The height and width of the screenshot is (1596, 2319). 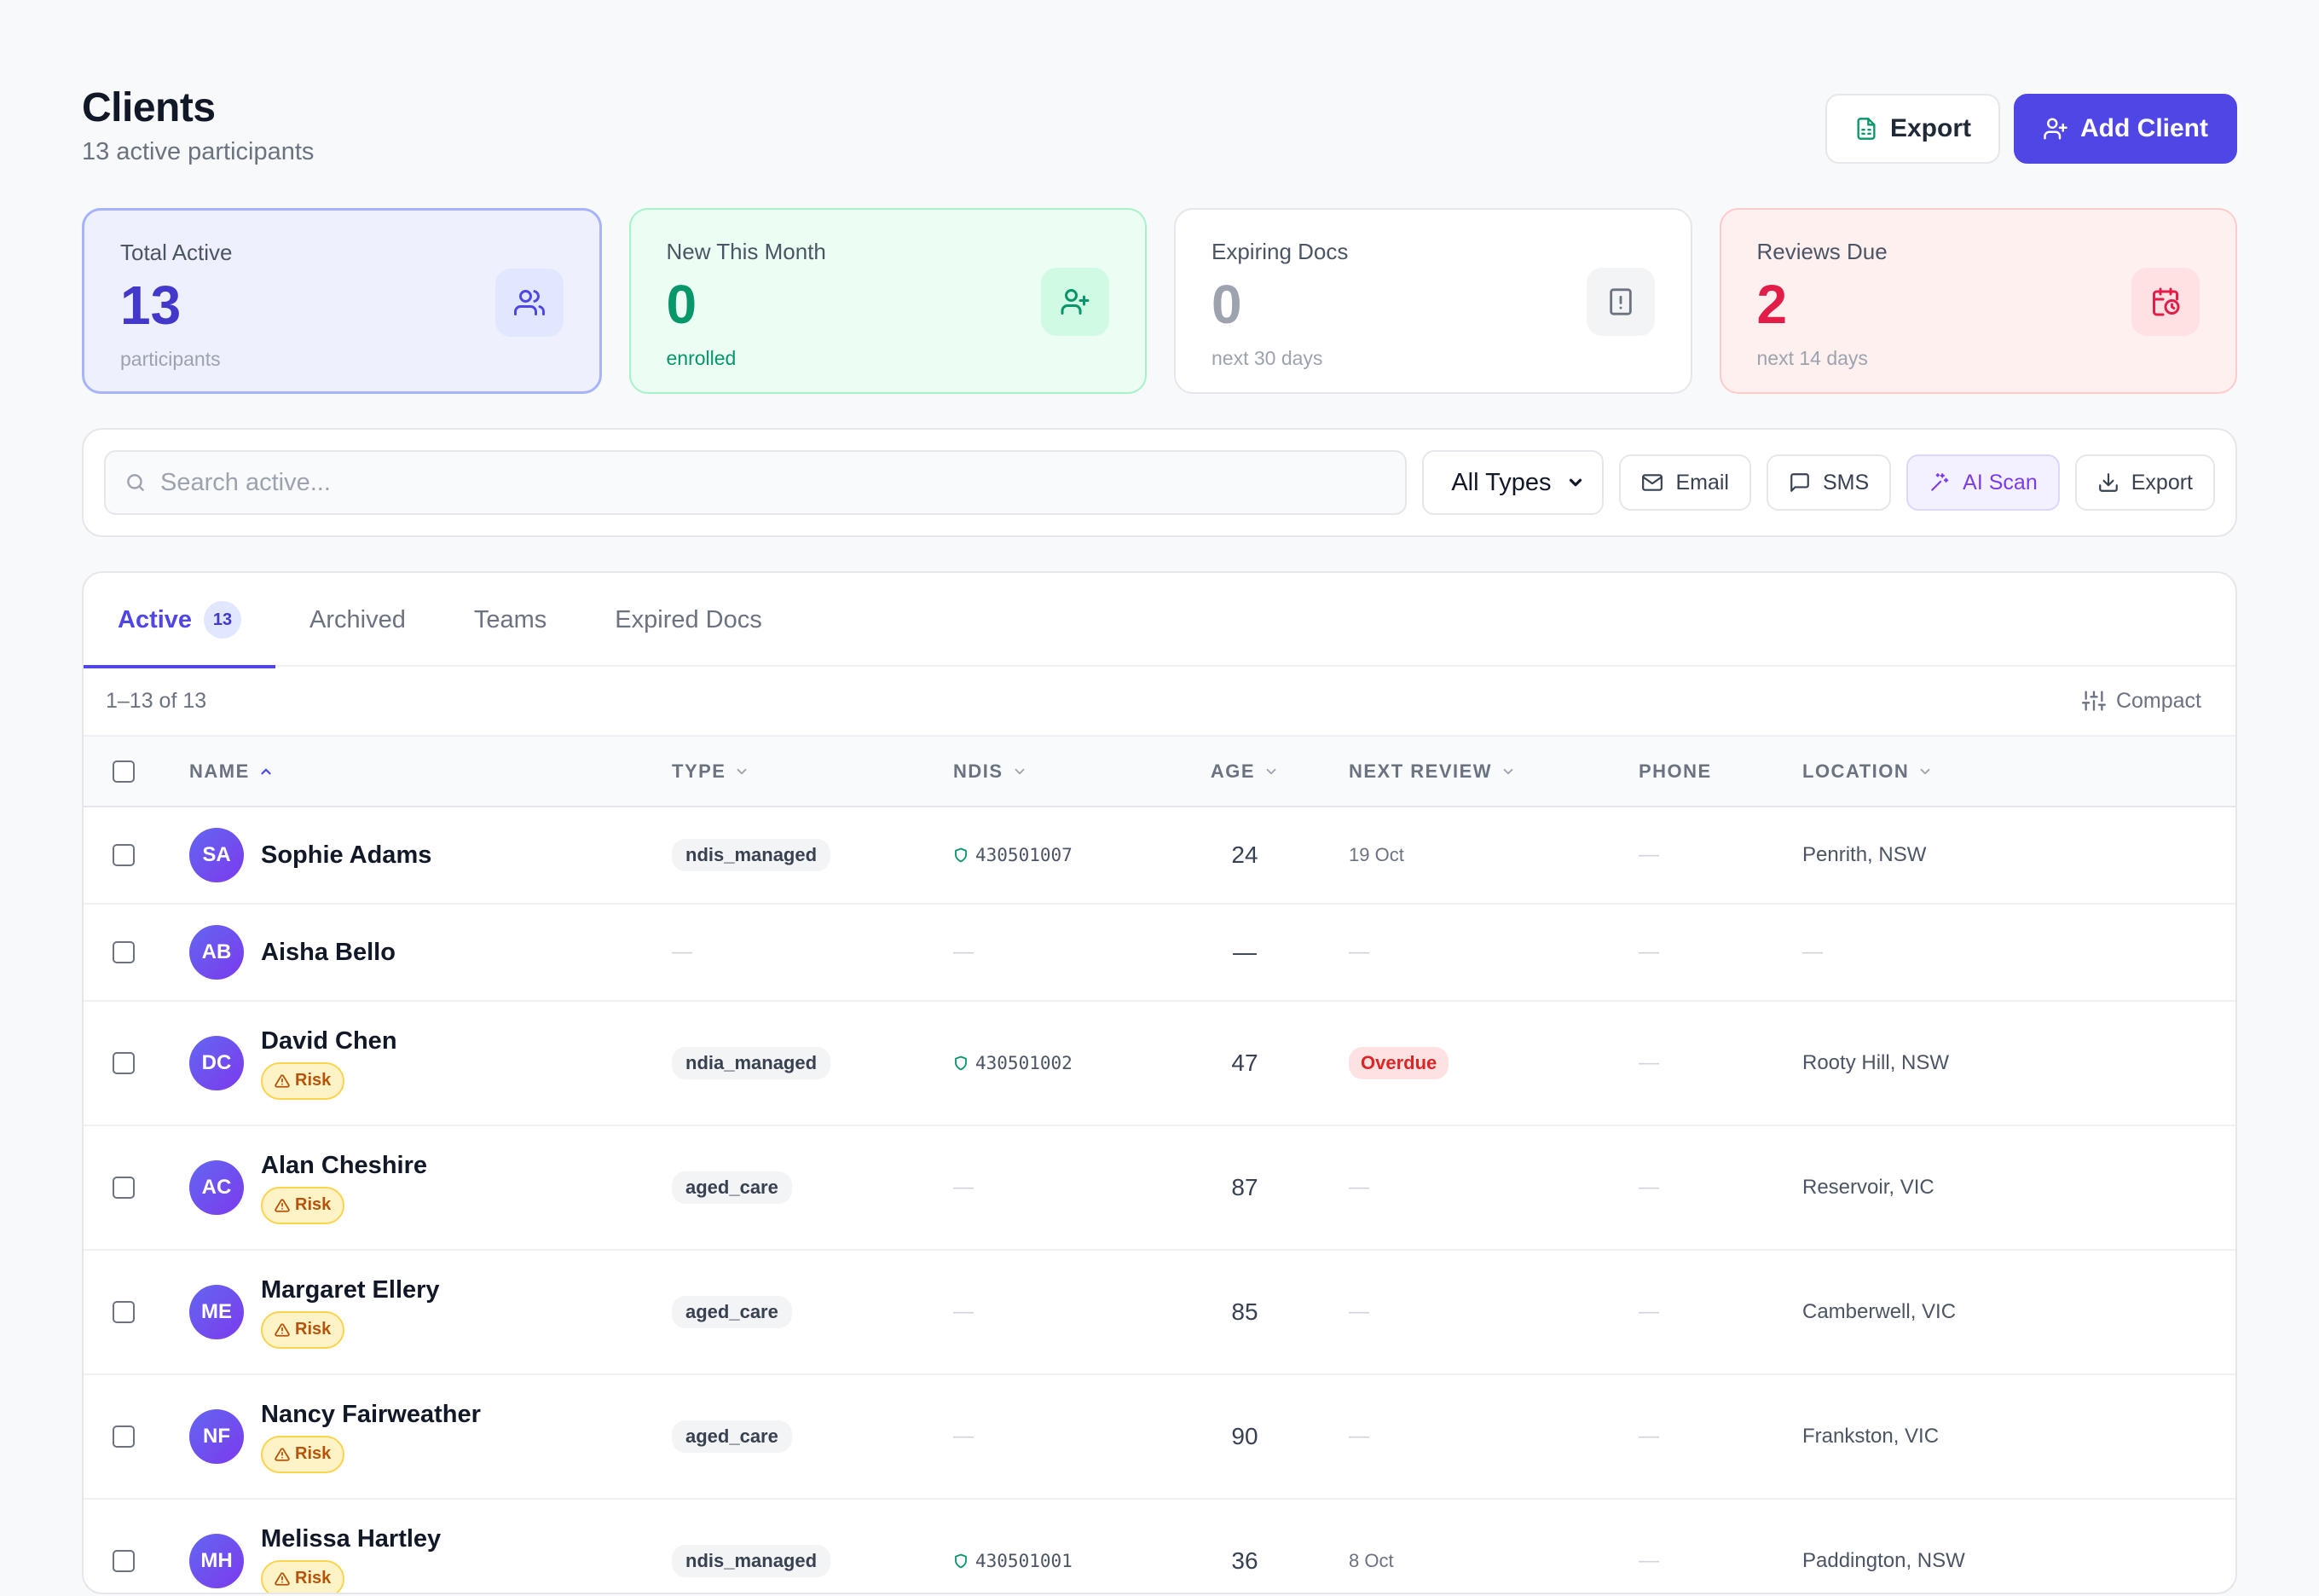 What do you see at coordinates (1245, 1063) in the screenshot?
I see `age-cell: 47` at bounding box center [1245, 1063].